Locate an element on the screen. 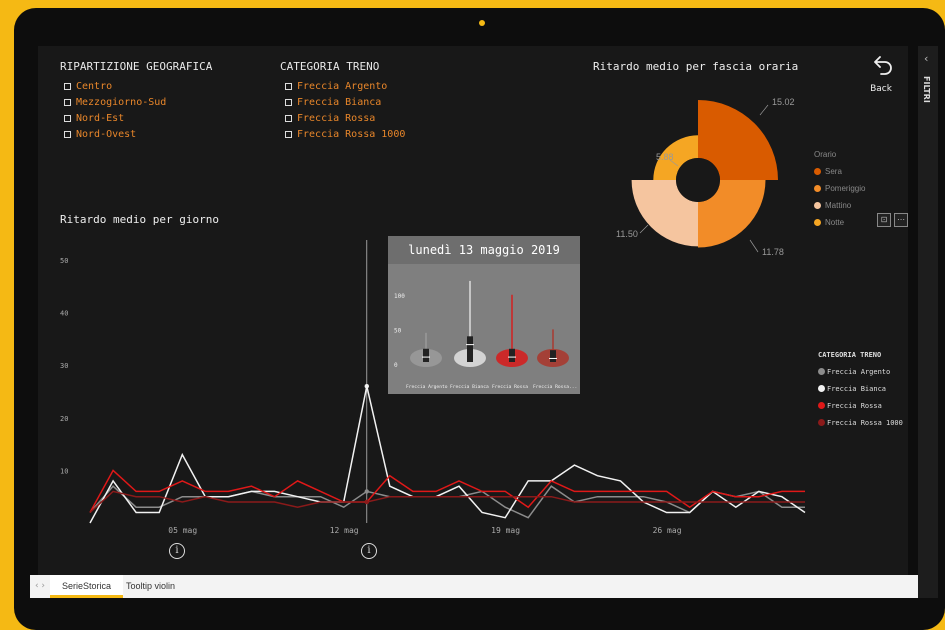 The height and width of the screenshot is (630, 945). violin-y-tick: 0 is located at coordinates (396, 365).